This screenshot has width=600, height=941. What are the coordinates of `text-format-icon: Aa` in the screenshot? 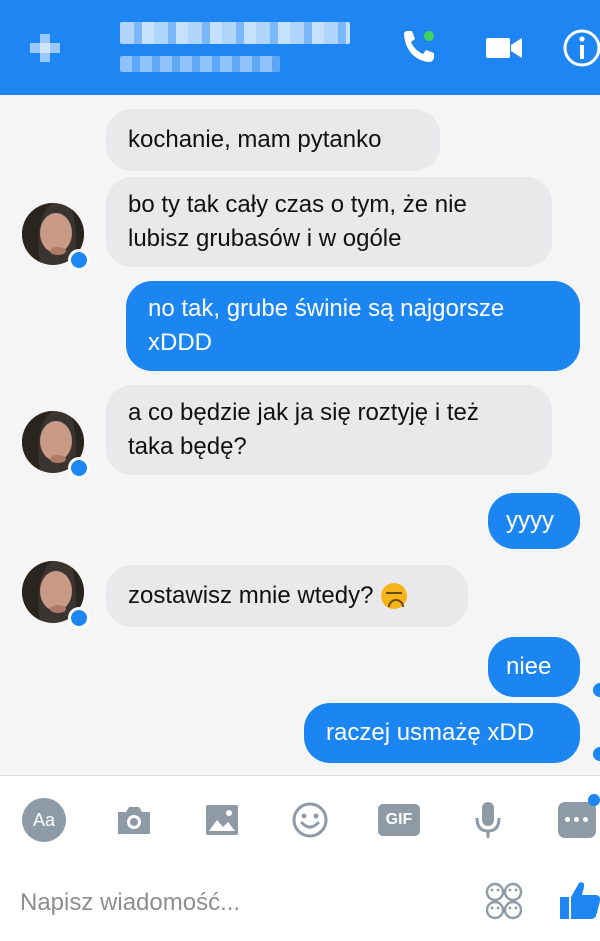 It's located at (44, 820).